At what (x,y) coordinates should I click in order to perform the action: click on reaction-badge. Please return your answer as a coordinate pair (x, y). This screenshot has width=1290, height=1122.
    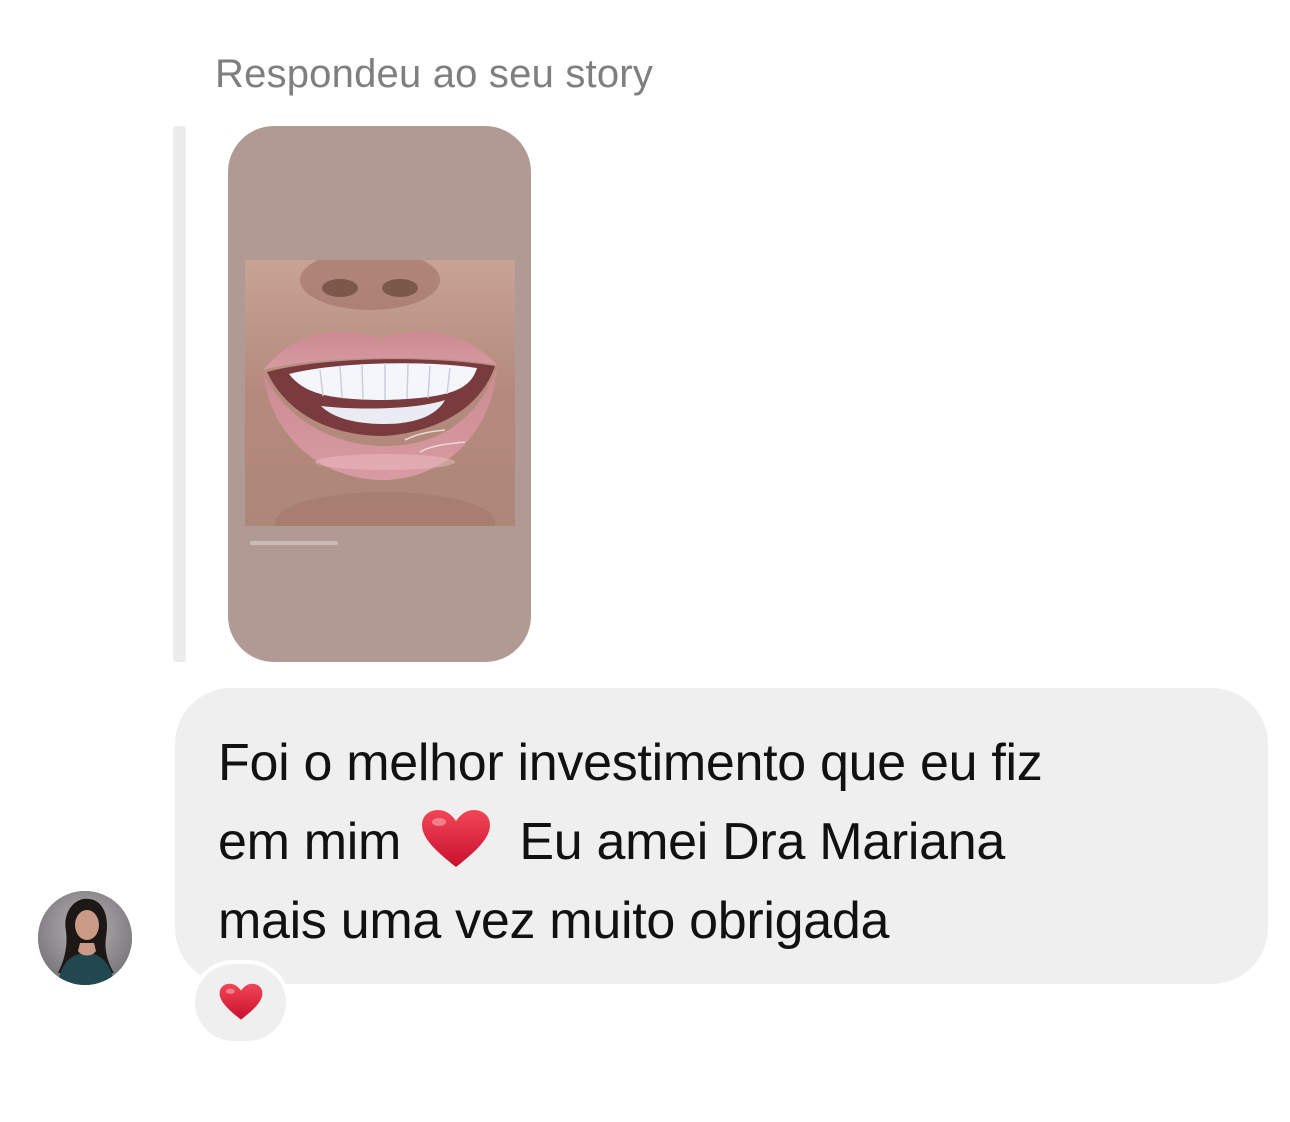
    Looking at the image, I should click on (240, 1002).